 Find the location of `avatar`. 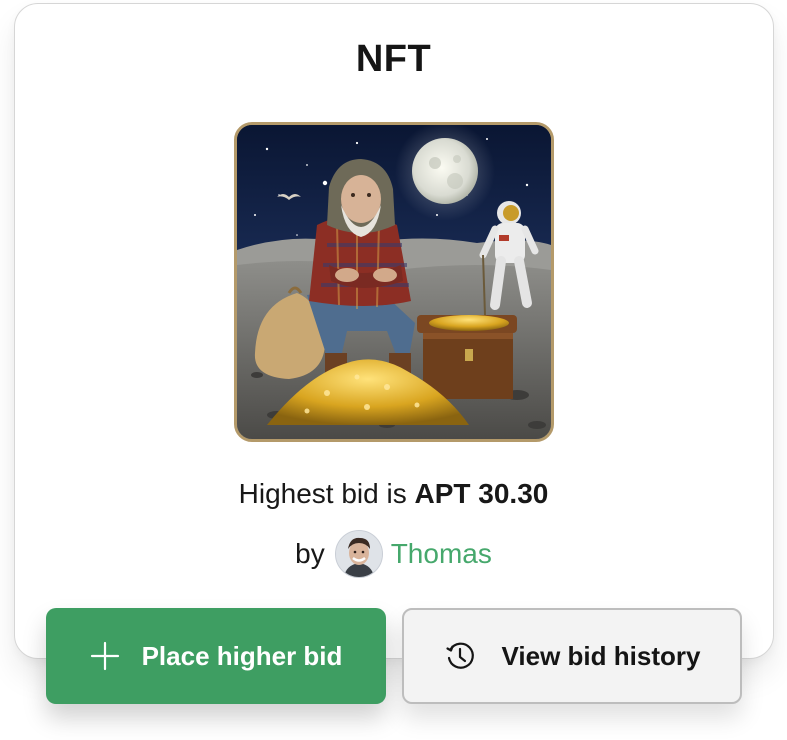

avatar is located at coordinates (358, 554).